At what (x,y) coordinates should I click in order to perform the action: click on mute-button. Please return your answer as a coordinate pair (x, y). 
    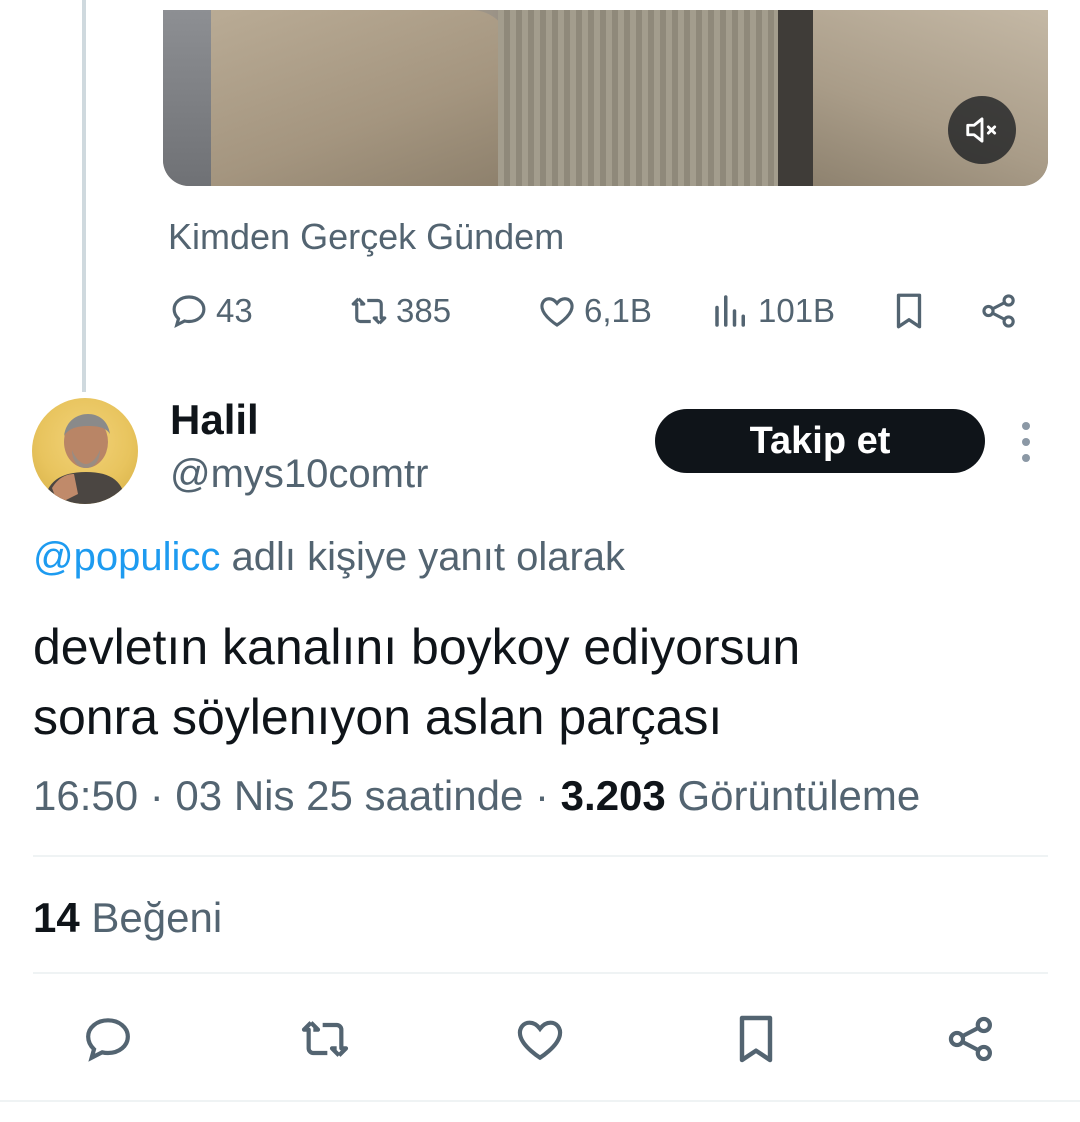
    Looking at the image, I should click on (982, 130).